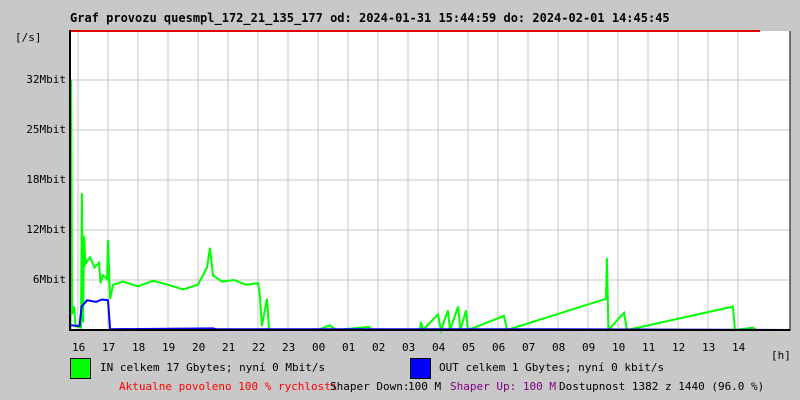  Describe the element at coordinates (80, 368) in the screenshot. I see `legend-in-swatch` at that location.